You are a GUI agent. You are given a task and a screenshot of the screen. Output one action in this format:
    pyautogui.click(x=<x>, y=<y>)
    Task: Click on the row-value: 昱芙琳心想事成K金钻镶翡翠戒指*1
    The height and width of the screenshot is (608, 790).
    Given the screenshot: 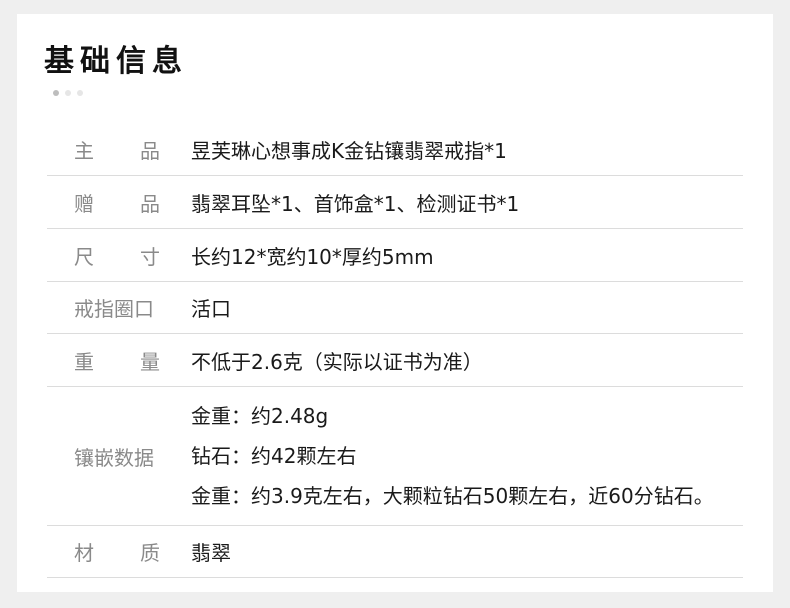 What is the action you would take?
    pyautogui.click(x=349, y=151)
    